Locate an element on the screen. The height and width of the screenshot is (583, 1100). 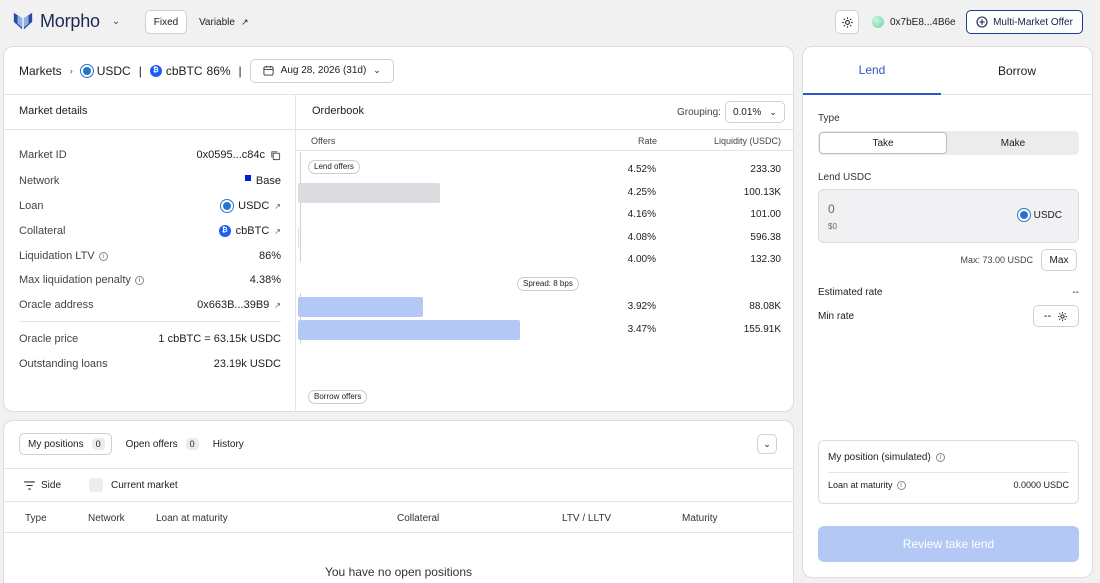
copy-icon is located at coordinates (275, 155).